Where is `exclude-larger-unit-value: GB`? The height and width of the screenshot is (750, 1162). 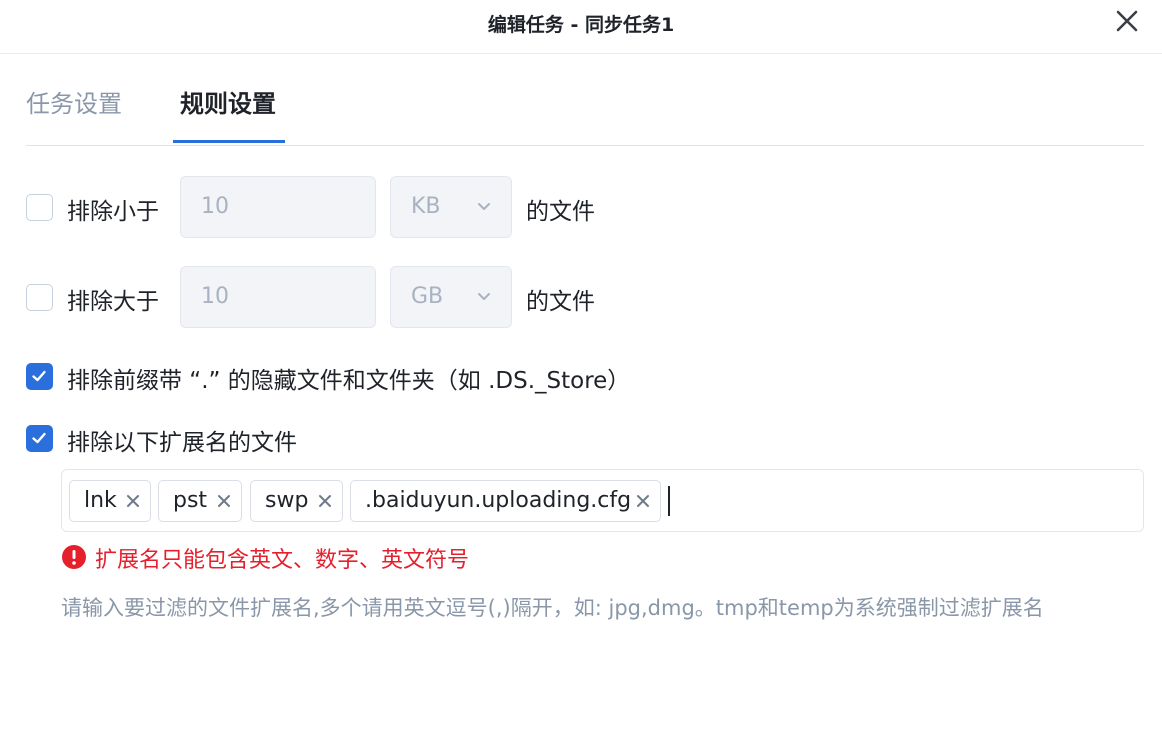 exclude-larger-unit-value: GB is located at coordinates (427, 296).